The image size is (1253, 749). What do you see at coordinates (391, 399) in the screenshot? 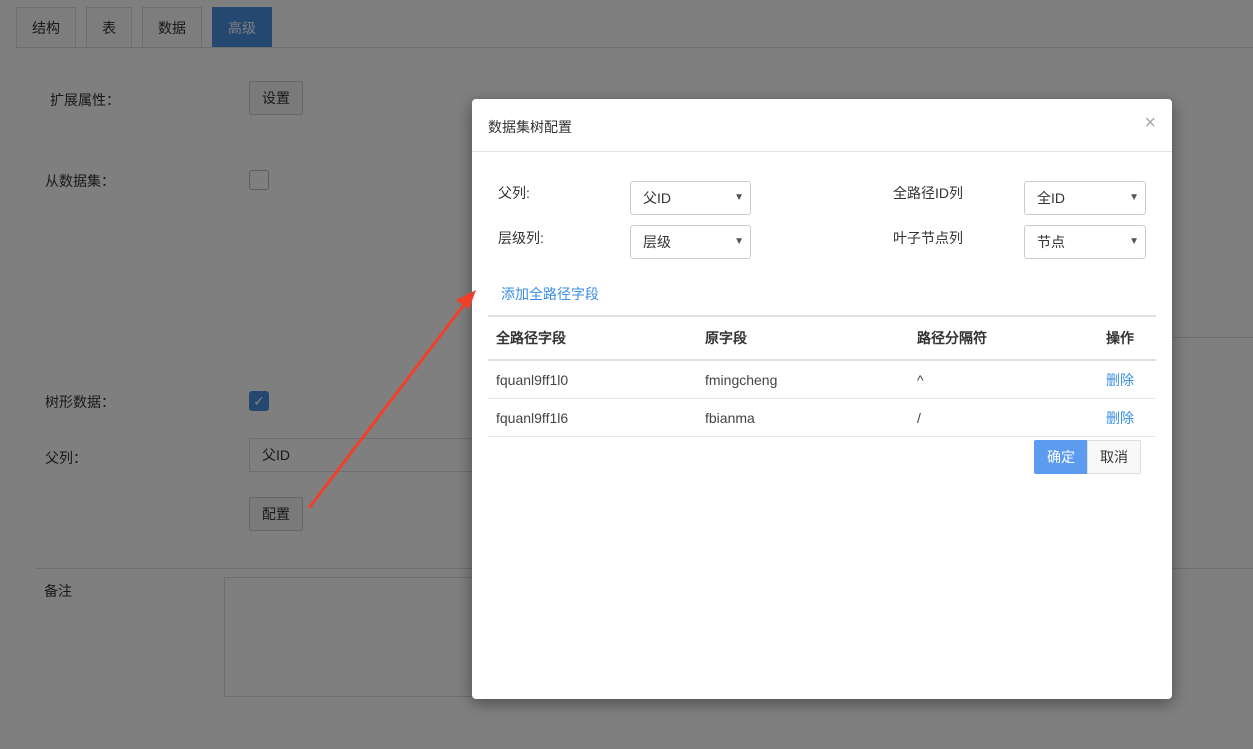
I see `annotation-arrow-icon` at bounding box center [391, 399].